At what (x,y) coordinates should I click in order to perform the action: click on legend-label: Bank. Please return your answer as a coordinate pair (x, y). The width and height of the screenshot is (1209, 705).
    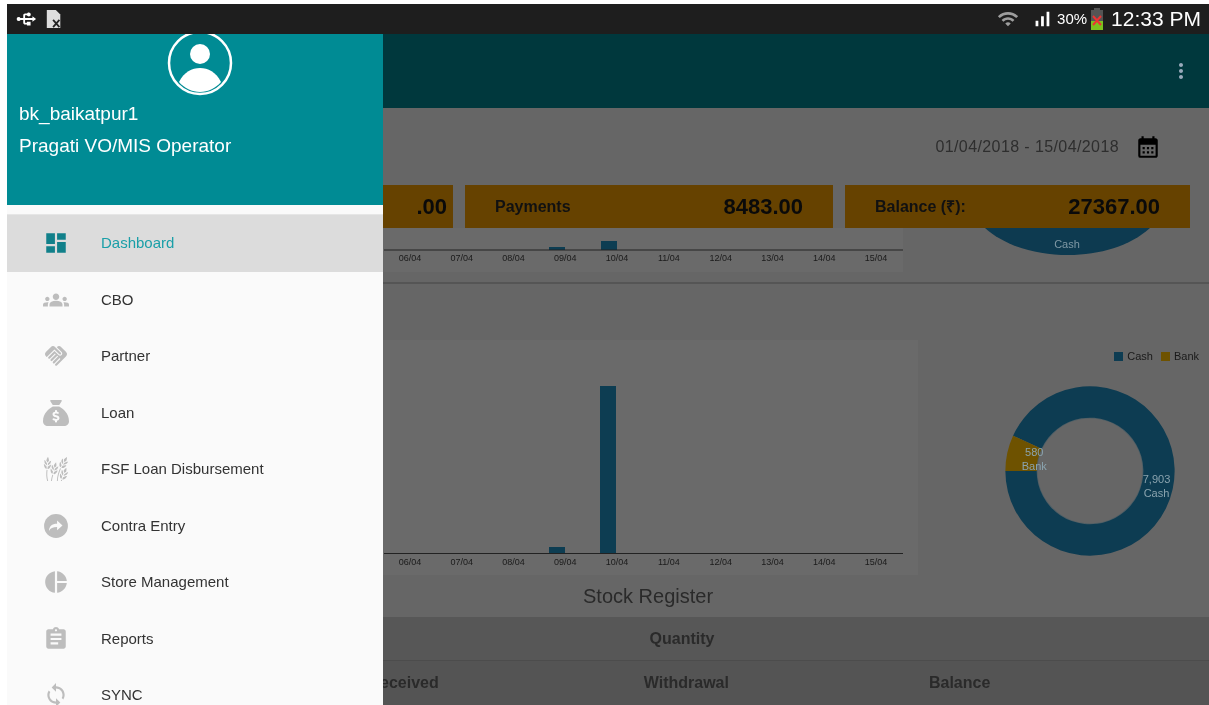
    Looking at the image, I should click on (1186, 356).